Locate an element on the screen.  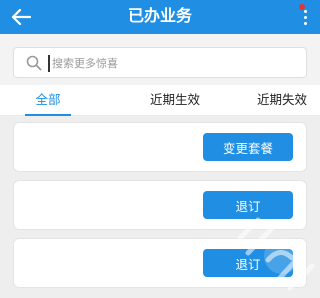
search-icon is located at coordinates (34, 63).